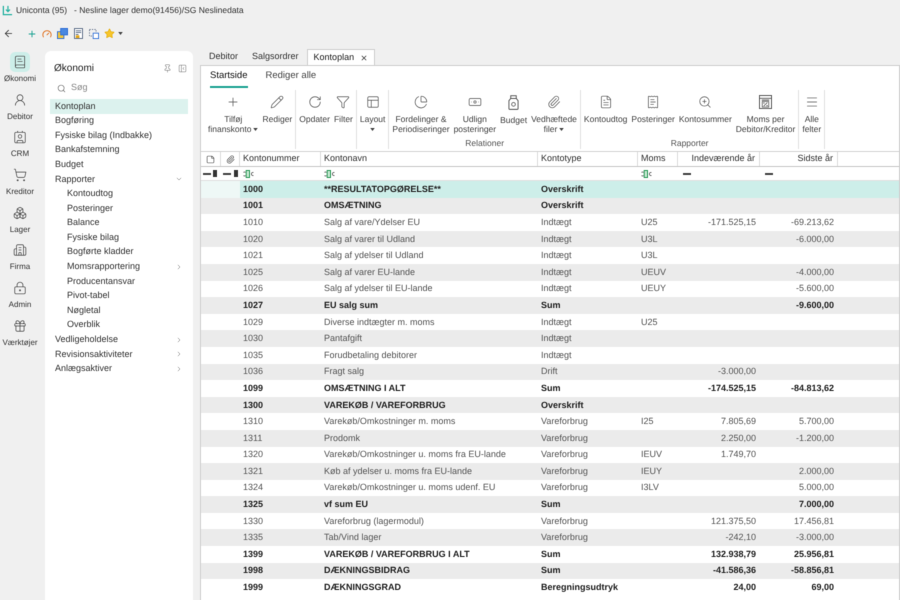  What do you see at coordinates (229, 78) in the screenshot?
I see `ribbon-tab: Startside` at bounding box center [229, 78].